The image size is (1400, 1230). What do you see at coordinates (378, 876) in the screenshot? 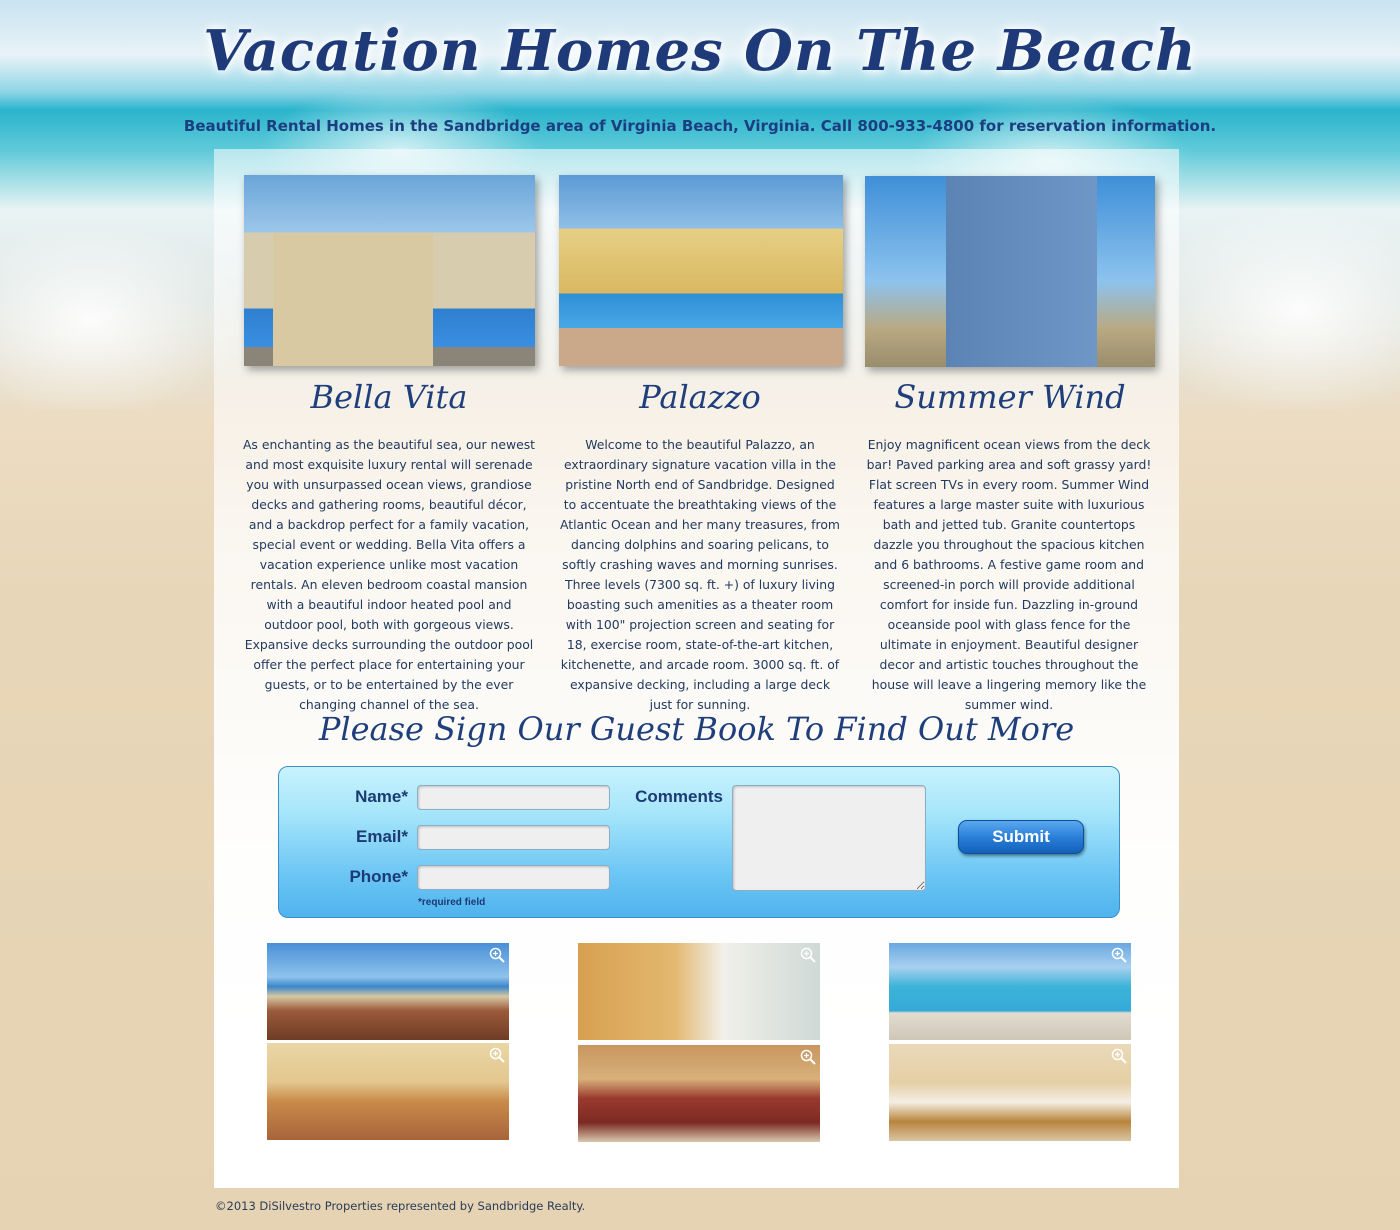
I see `phone-label: Phone*` at bounding box center [378, 876].